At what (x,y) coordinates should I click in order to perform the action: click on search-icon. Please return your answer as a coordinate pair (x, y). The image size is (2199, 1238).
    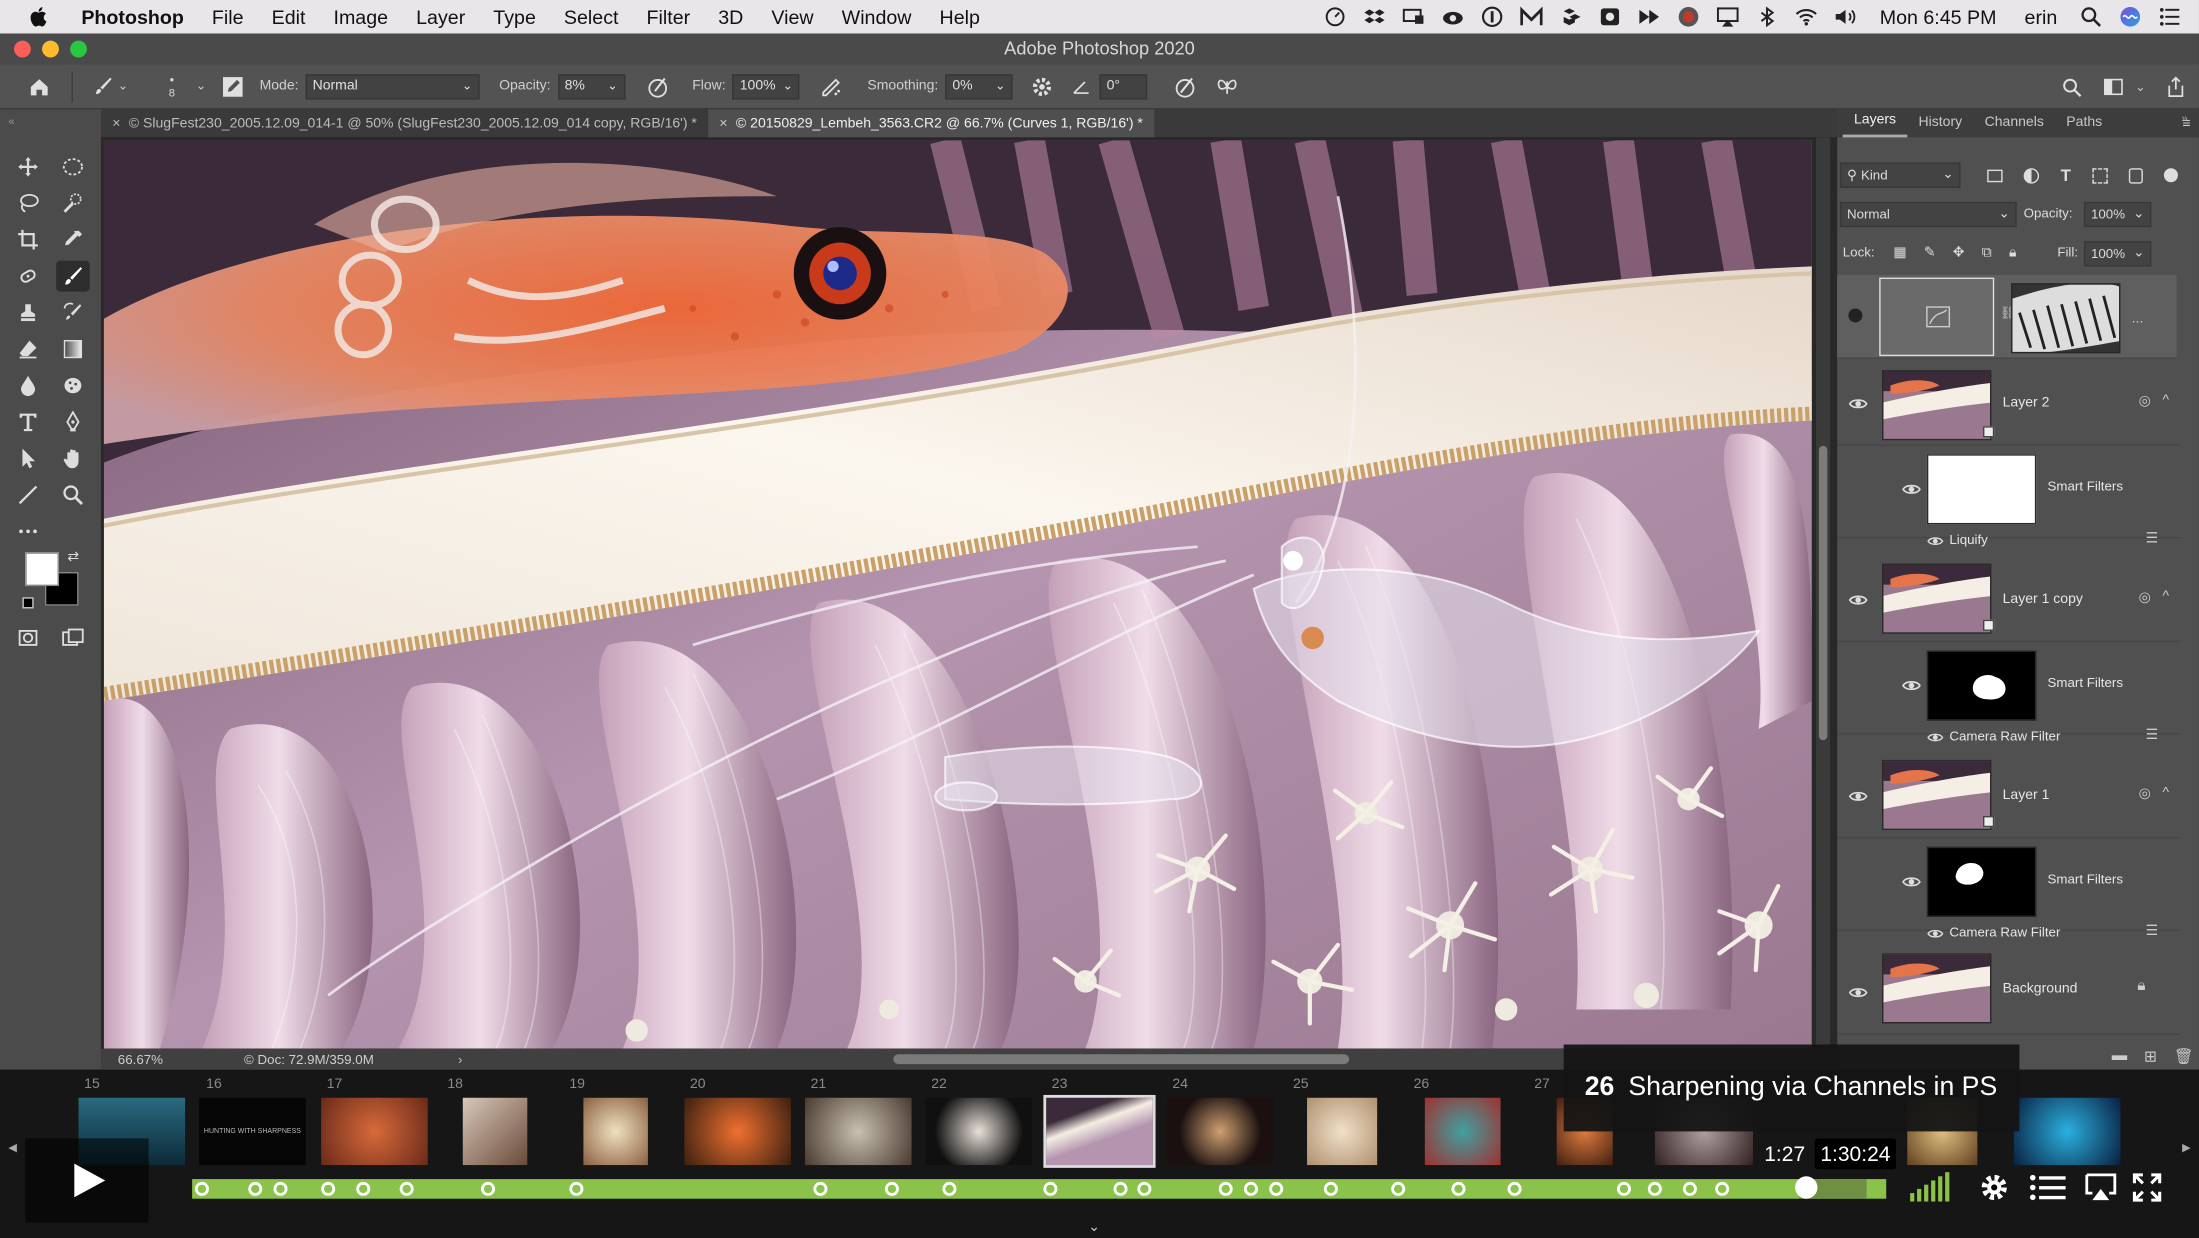
    Looking at the image, I should click on (2072, 87).